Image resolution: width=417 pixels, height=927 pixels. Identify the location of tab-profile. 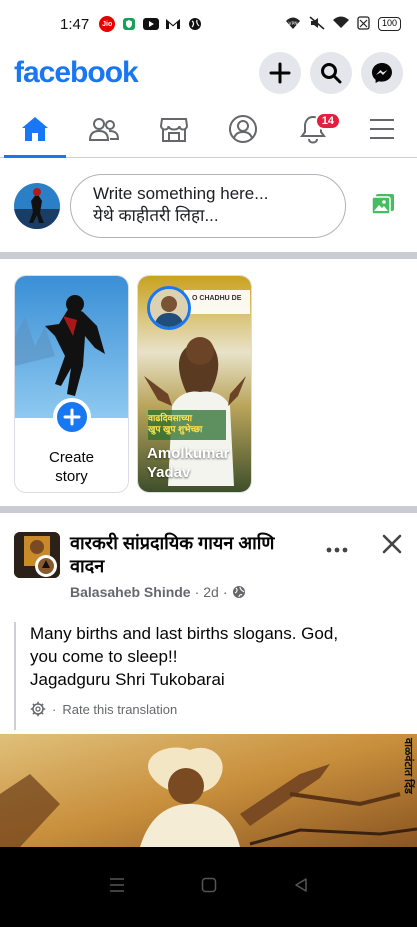
(244, 128).